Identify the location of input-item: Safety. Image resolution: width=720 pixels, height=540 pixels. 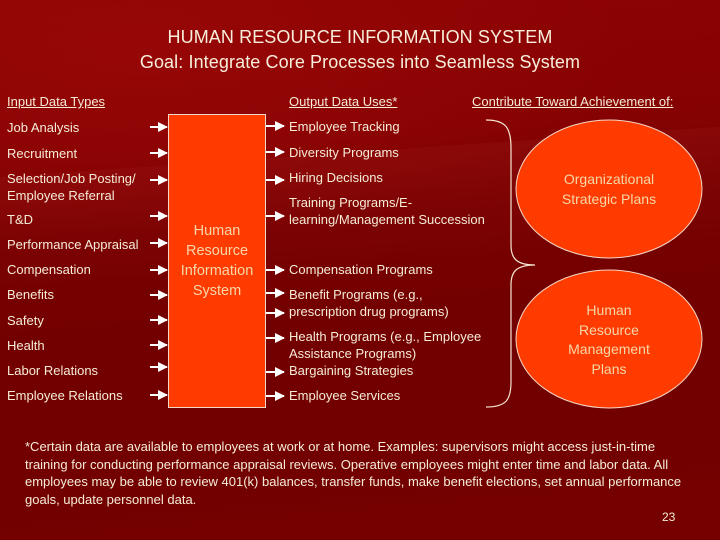
(25, 320).